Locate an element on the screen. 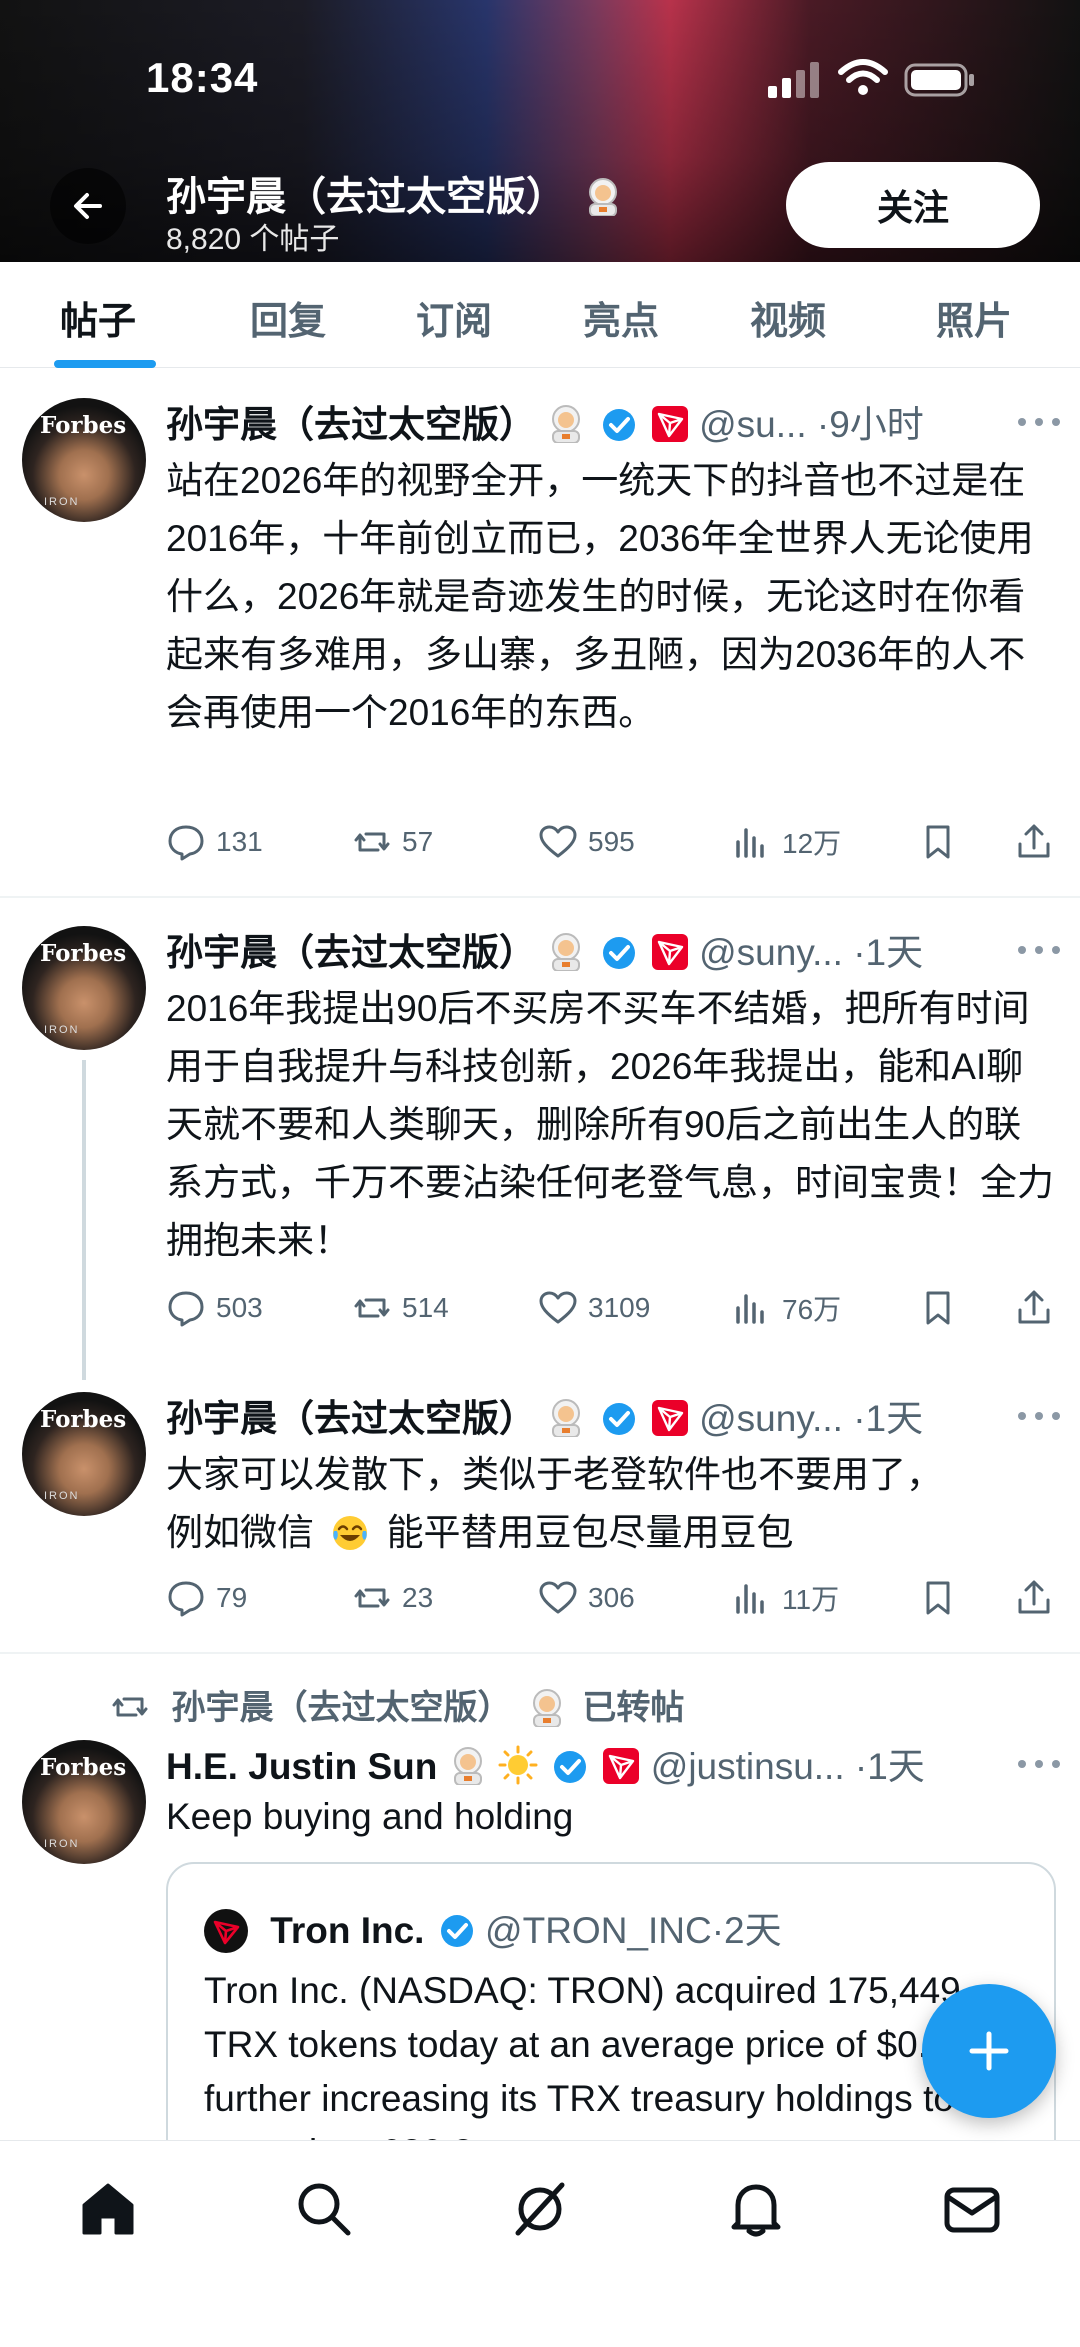  repost-button: 23 is located at coordinates (392, 1598).